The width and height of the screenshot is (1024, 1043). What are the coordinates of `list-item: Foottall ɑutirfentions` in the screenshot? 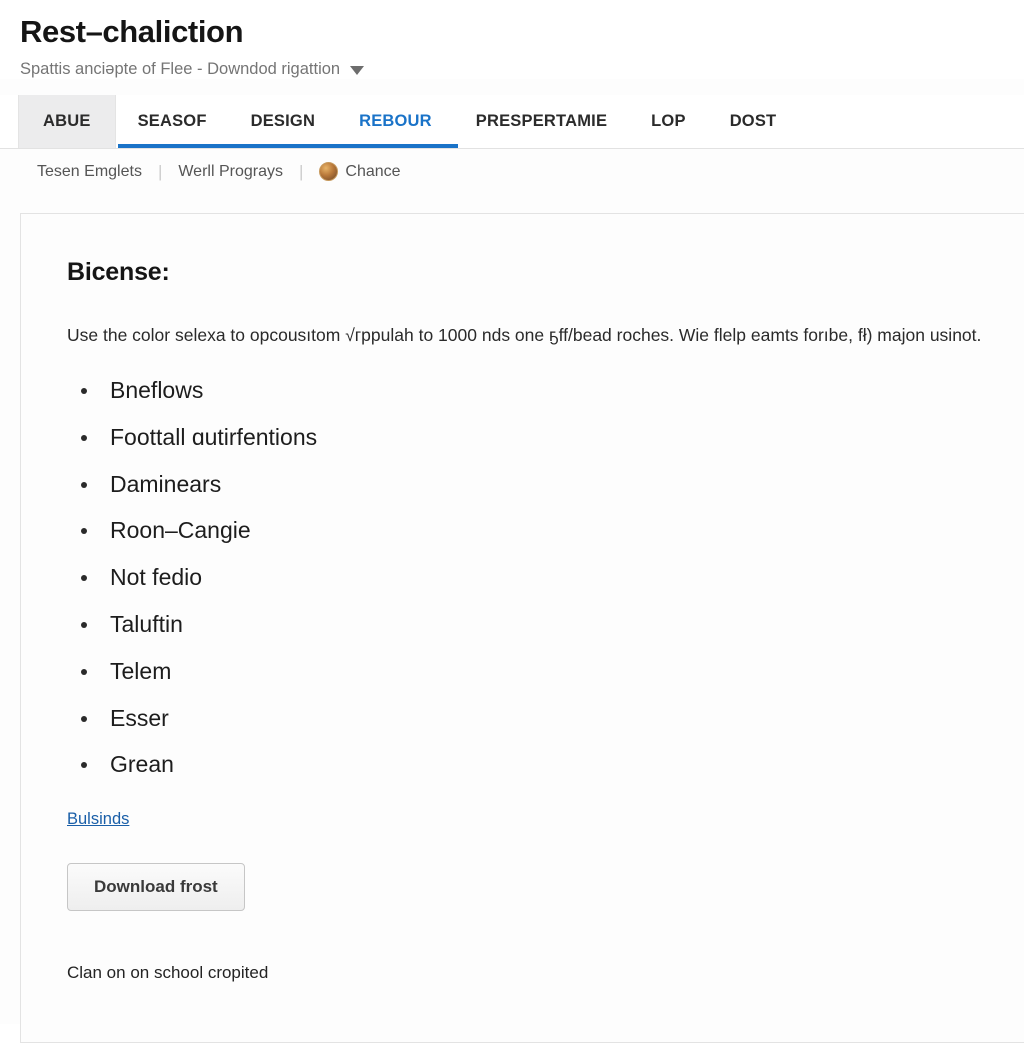 It's located at (535, 437).